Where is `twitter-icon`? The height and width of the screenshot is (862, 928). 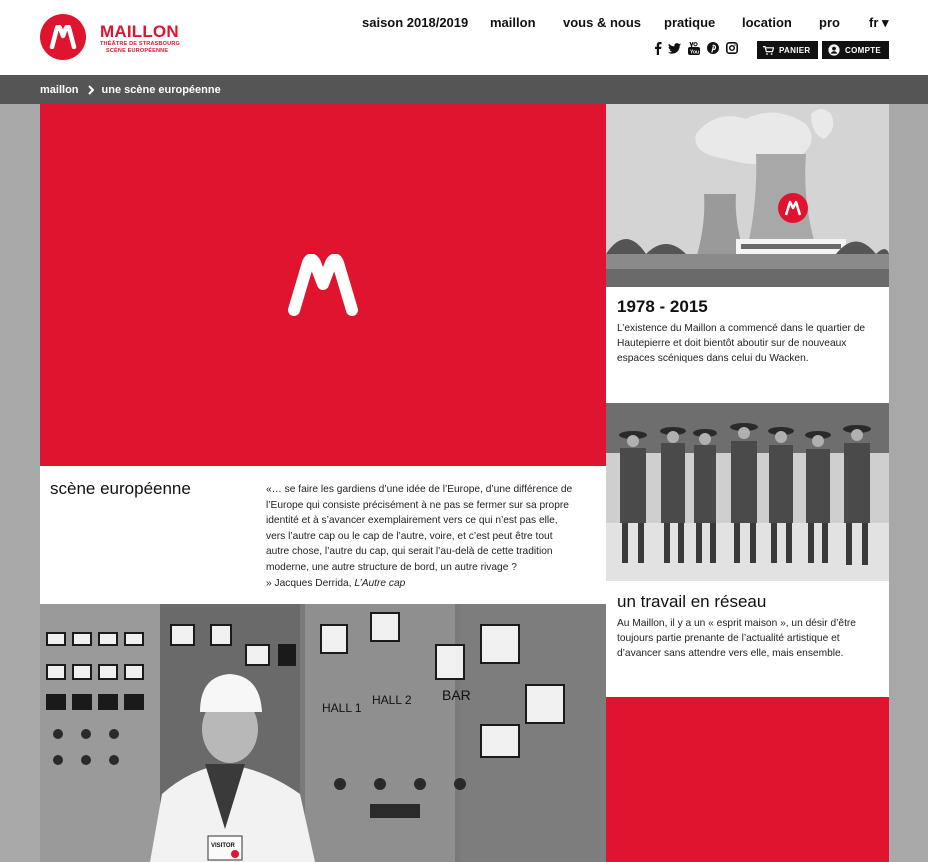 twitter-icon is located at coordinates (674, 48).